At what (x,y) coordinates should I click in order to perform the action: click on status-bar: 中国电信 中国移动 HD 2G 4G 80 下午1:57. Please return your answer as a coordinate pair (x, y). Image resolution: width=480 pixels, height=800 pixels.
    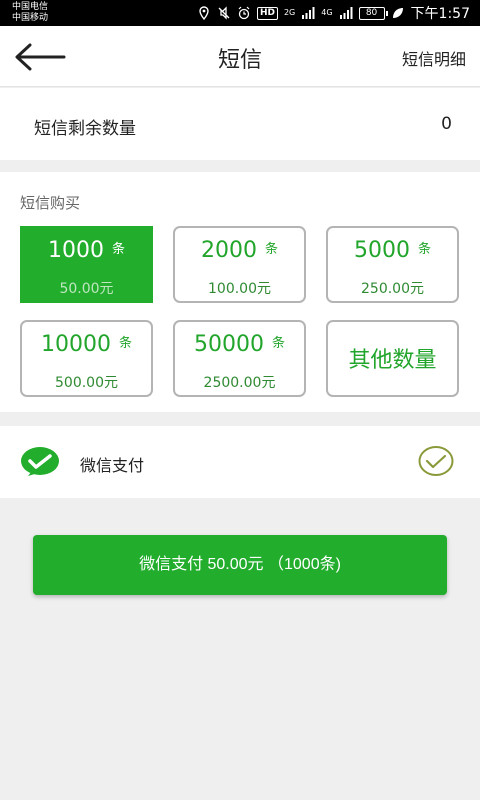
    Looking at the image, I should click on (240, 13).